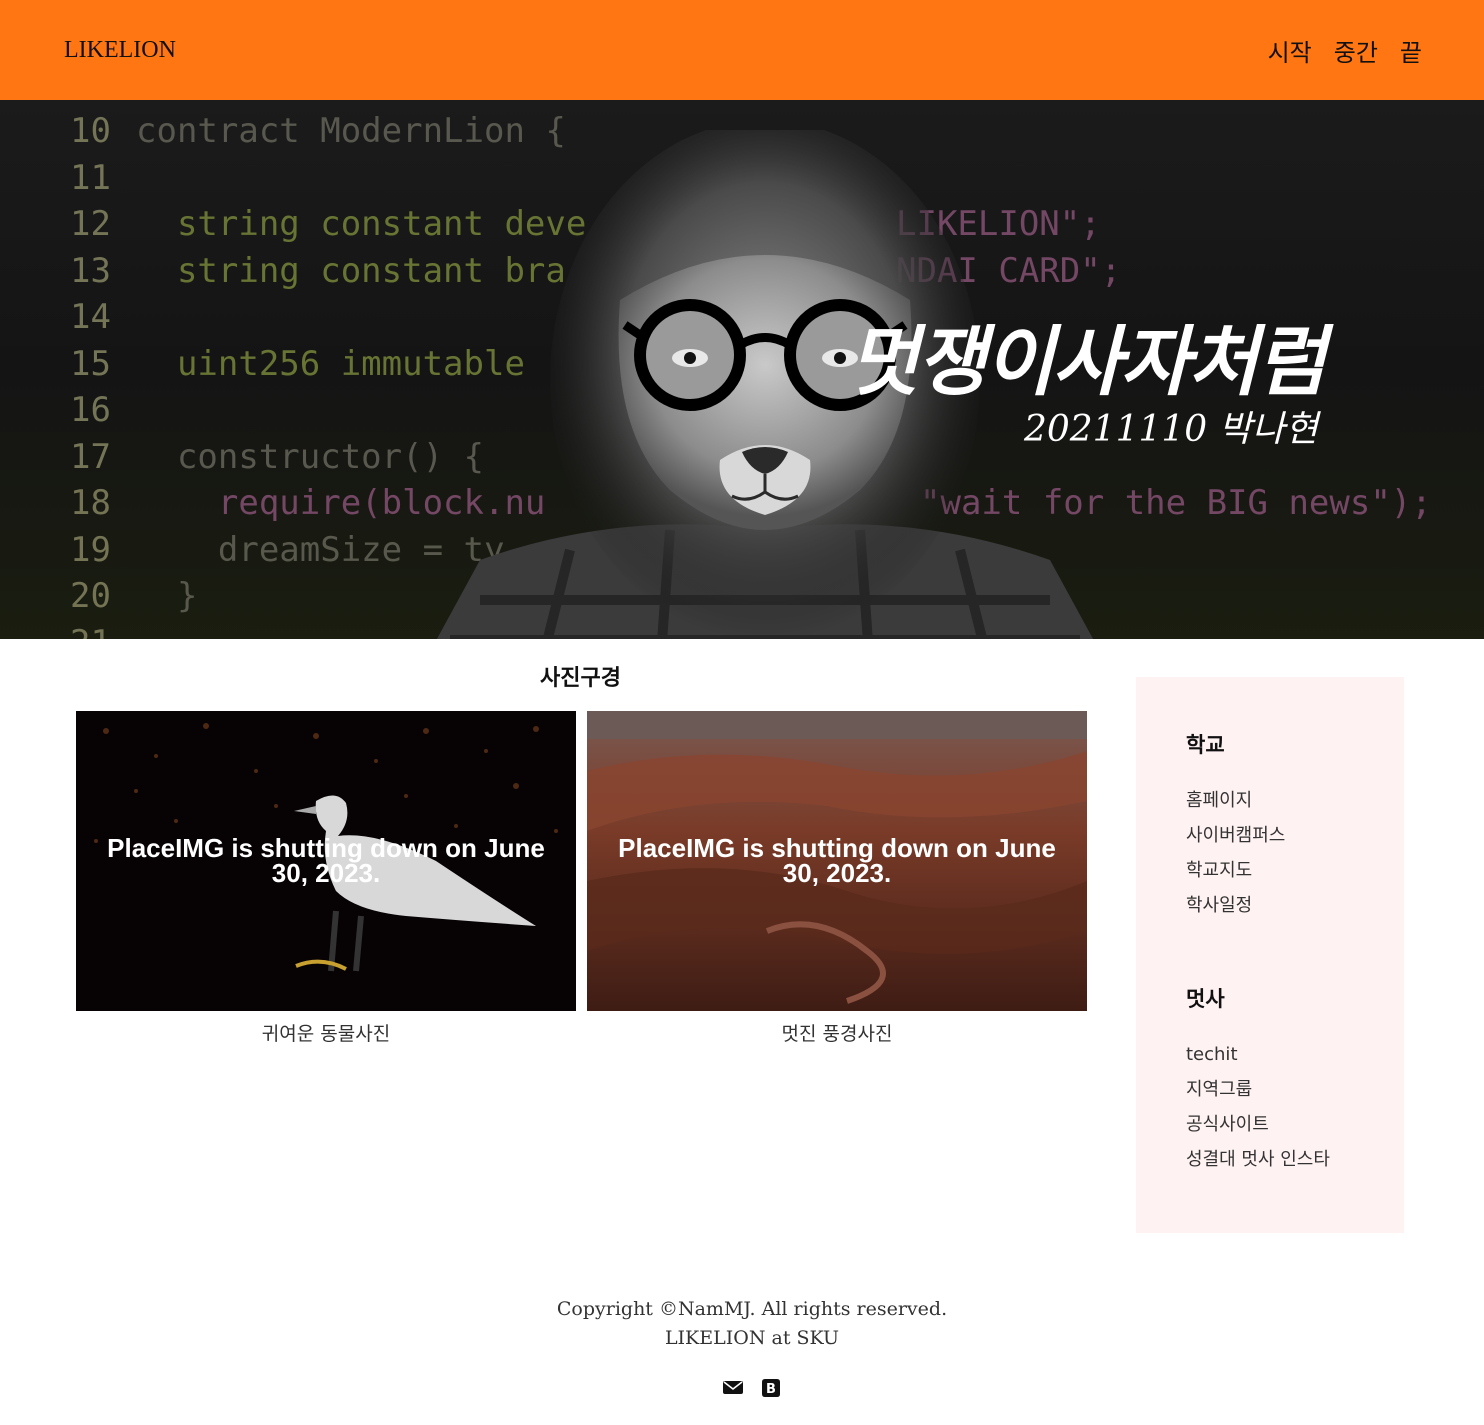 Image resolution: width=1484 pixels, height=1425 pixels. Describe the element at coordinates (1411, 50) in the screenshot. I see `nav-link-end: 끝` at that location.